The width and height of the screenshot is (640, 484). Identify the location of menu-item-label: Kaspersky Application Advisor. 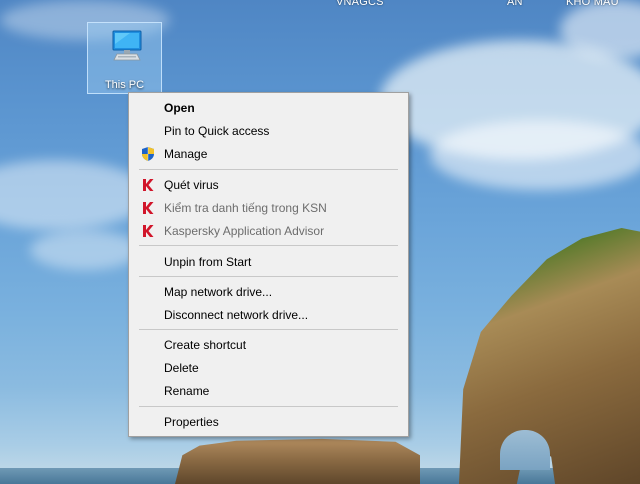
(244, 231).